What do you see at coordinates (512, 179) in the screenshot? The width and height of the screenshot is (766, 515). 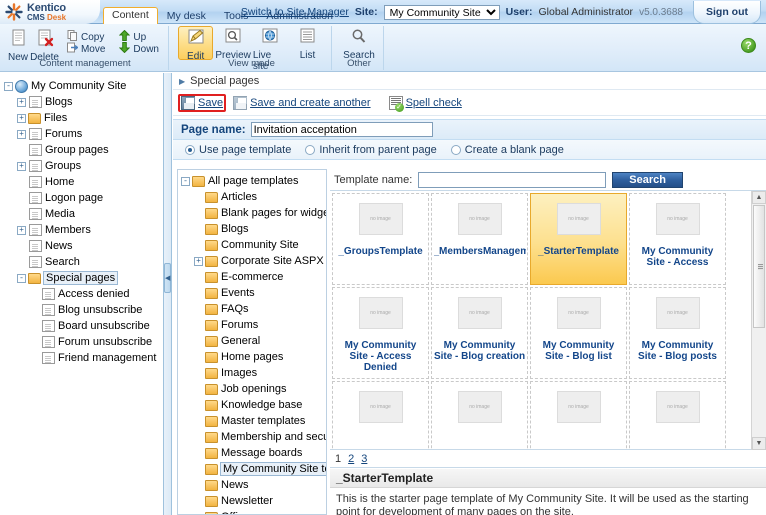 I see `template-name-input` at bounding box center [512, 179].